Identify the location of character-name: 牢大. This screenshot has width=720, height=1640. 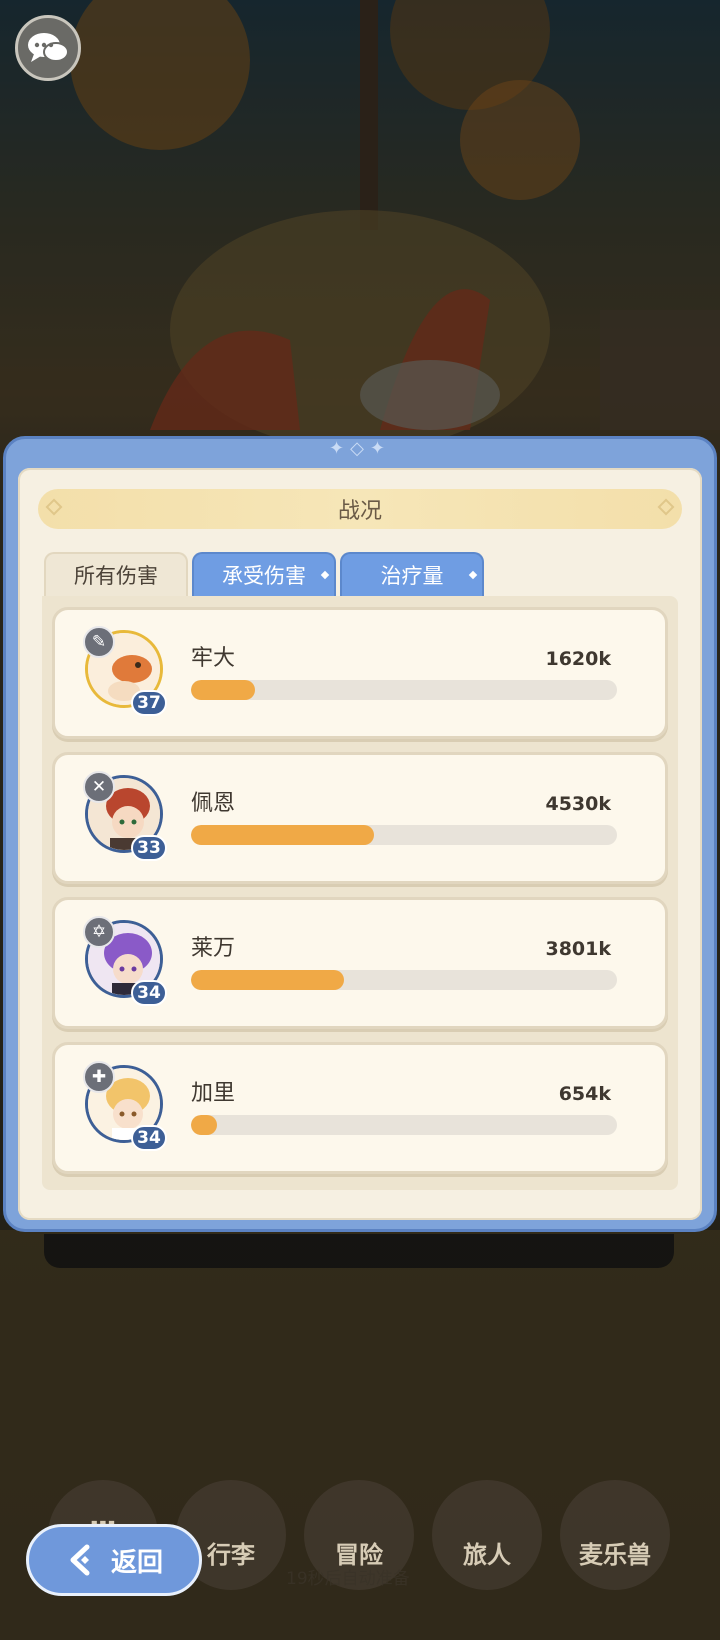
(213, 658).